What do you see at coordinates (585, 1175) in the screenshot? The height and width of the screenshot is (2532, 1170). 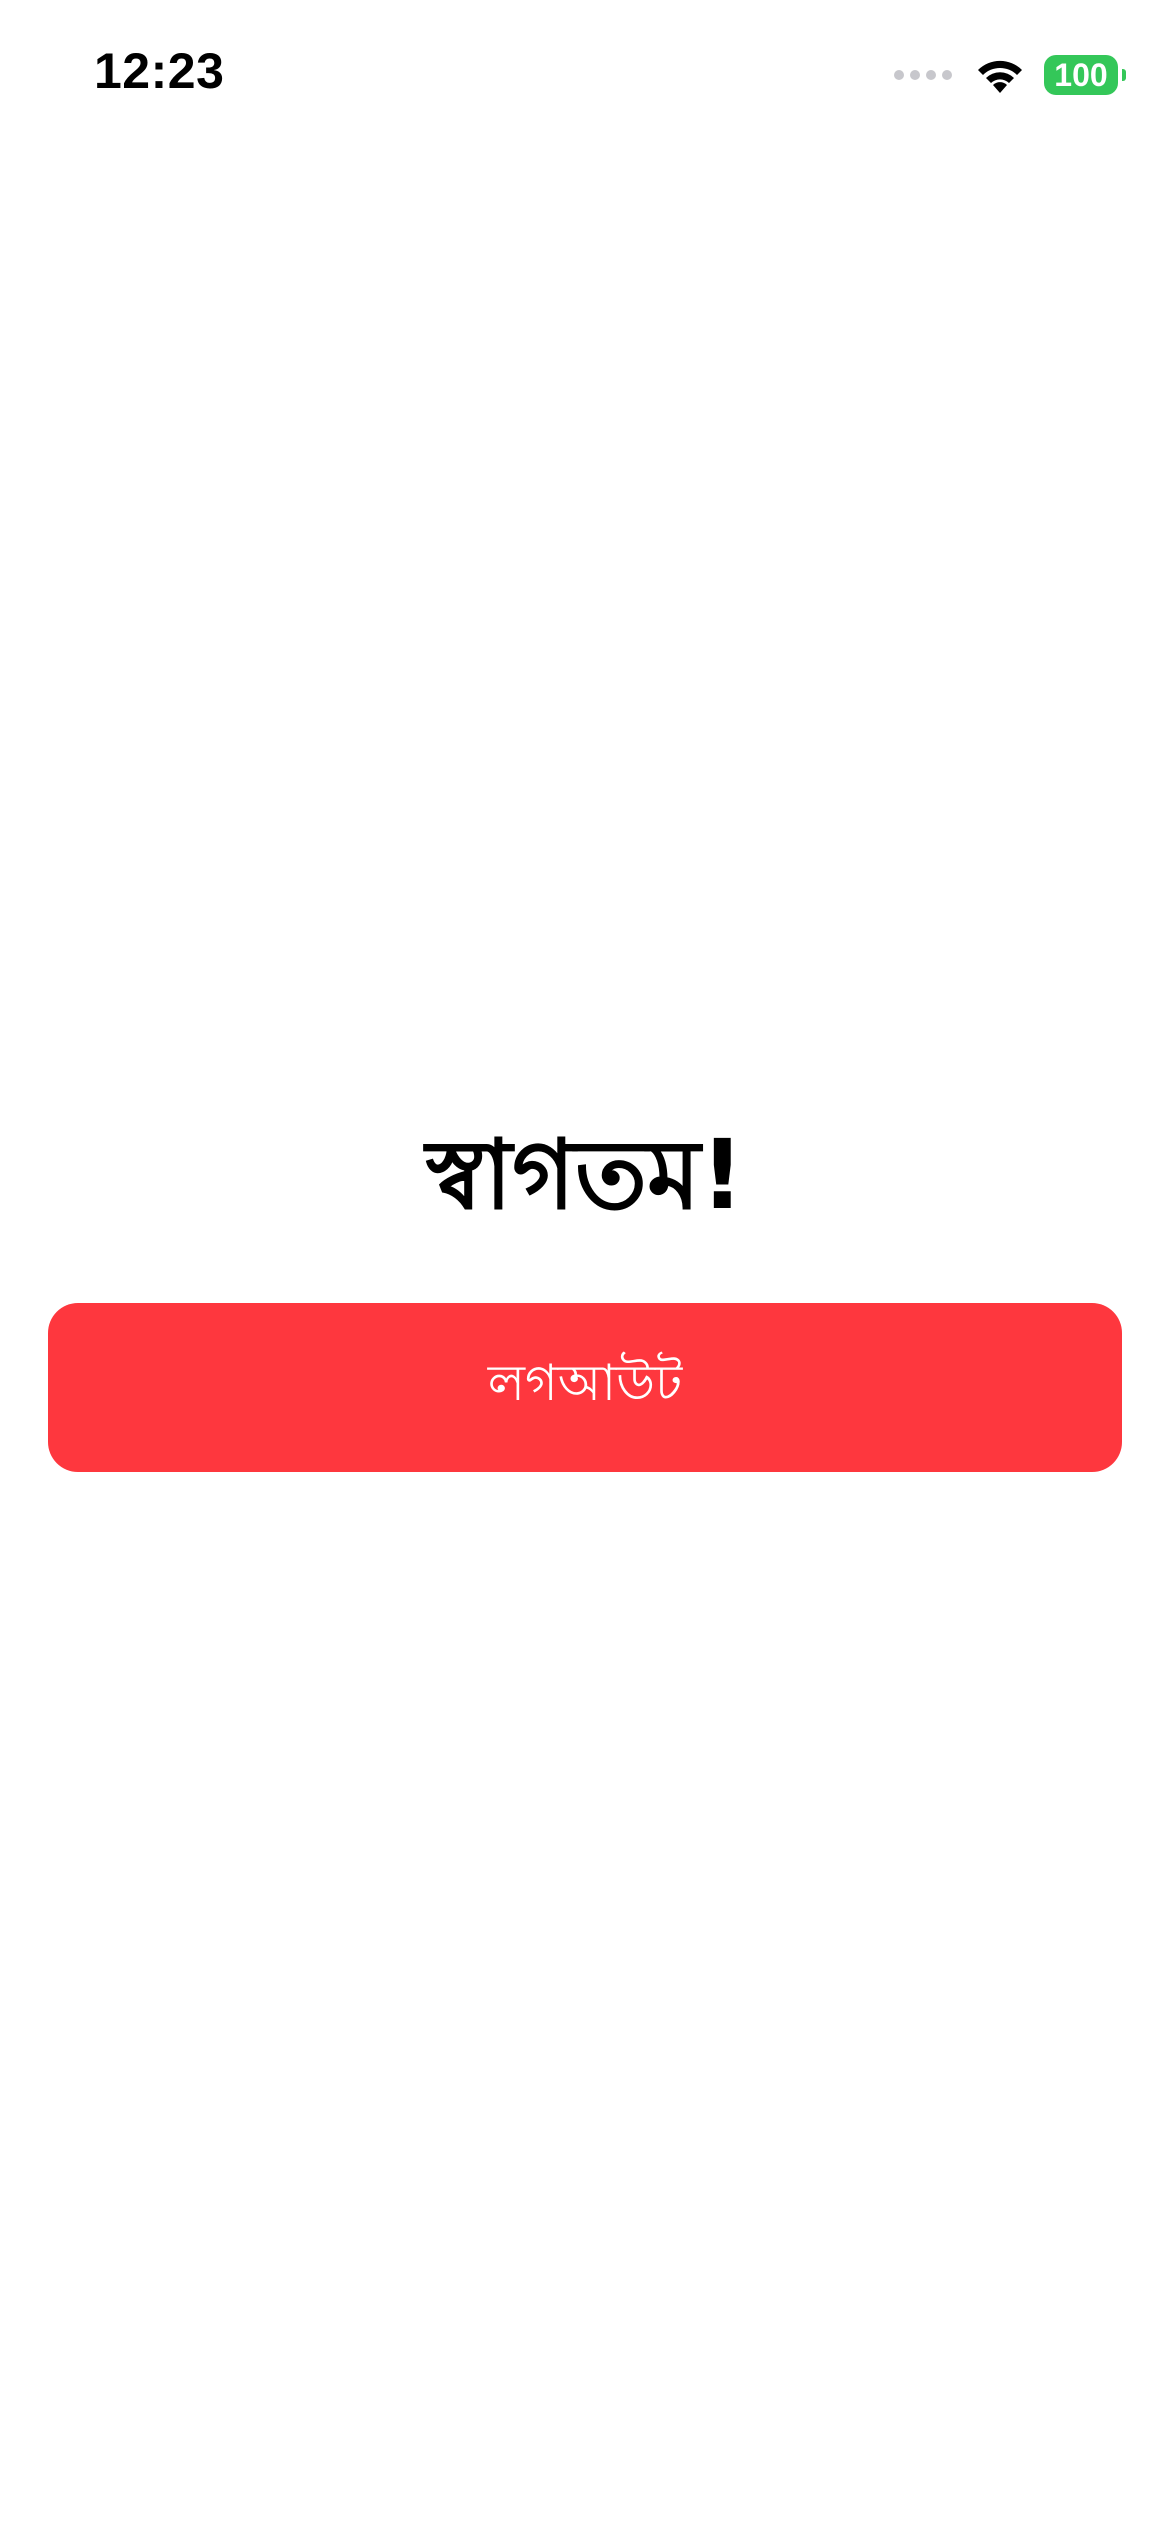 I see `welcome-title: স্বাগতম!` at bounding box center [585, 1175].